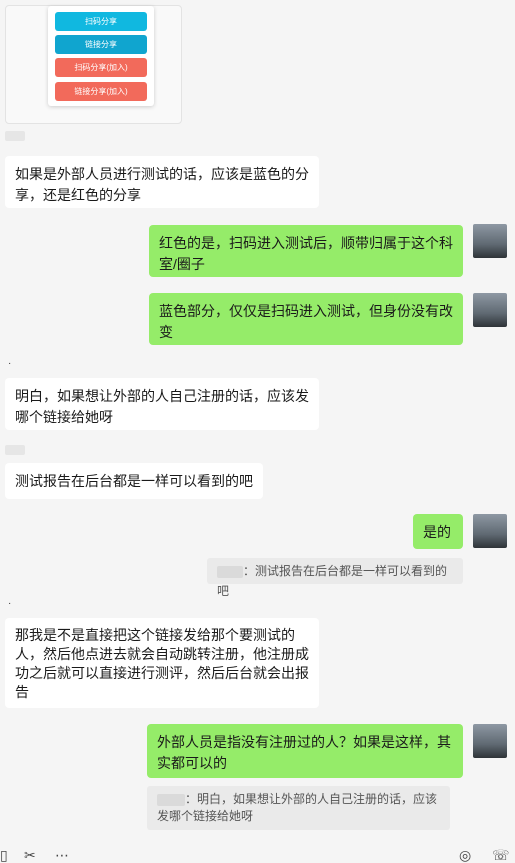  What do you see at coordinates (306, 251) in the screenshot?
I see `message-bubble-right: 红色的是，扫码进入测试后，顺带归属于这个科室/圈子` at bounding box center [306, 251].